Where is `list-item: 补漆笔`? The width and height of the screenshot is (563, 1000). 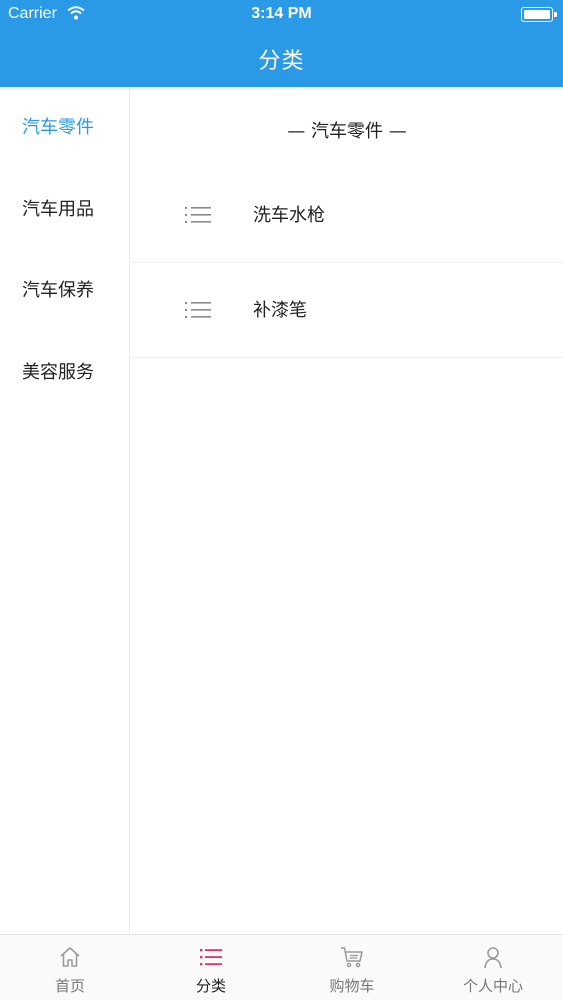
list-item: 补漆笔 is located at coordinates (347, 310).